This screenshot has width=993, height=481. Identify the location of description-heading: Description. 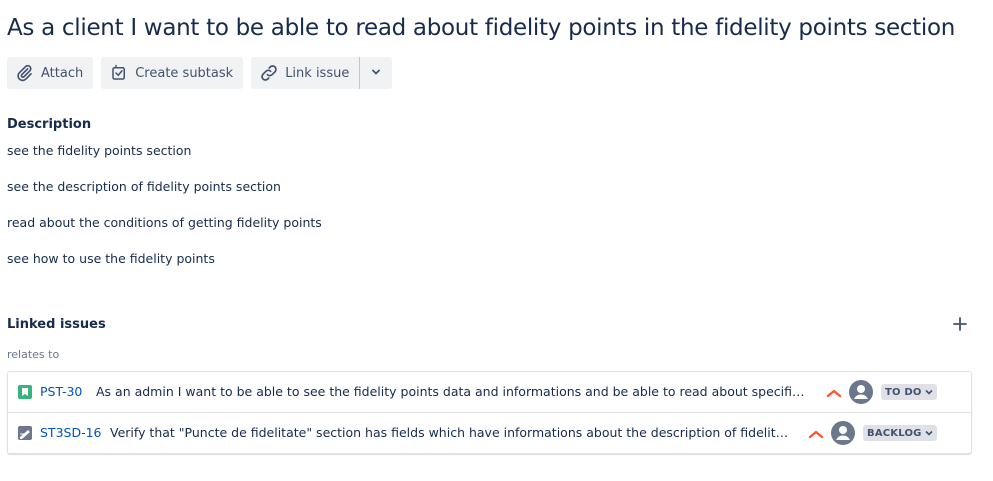
(49, 124).